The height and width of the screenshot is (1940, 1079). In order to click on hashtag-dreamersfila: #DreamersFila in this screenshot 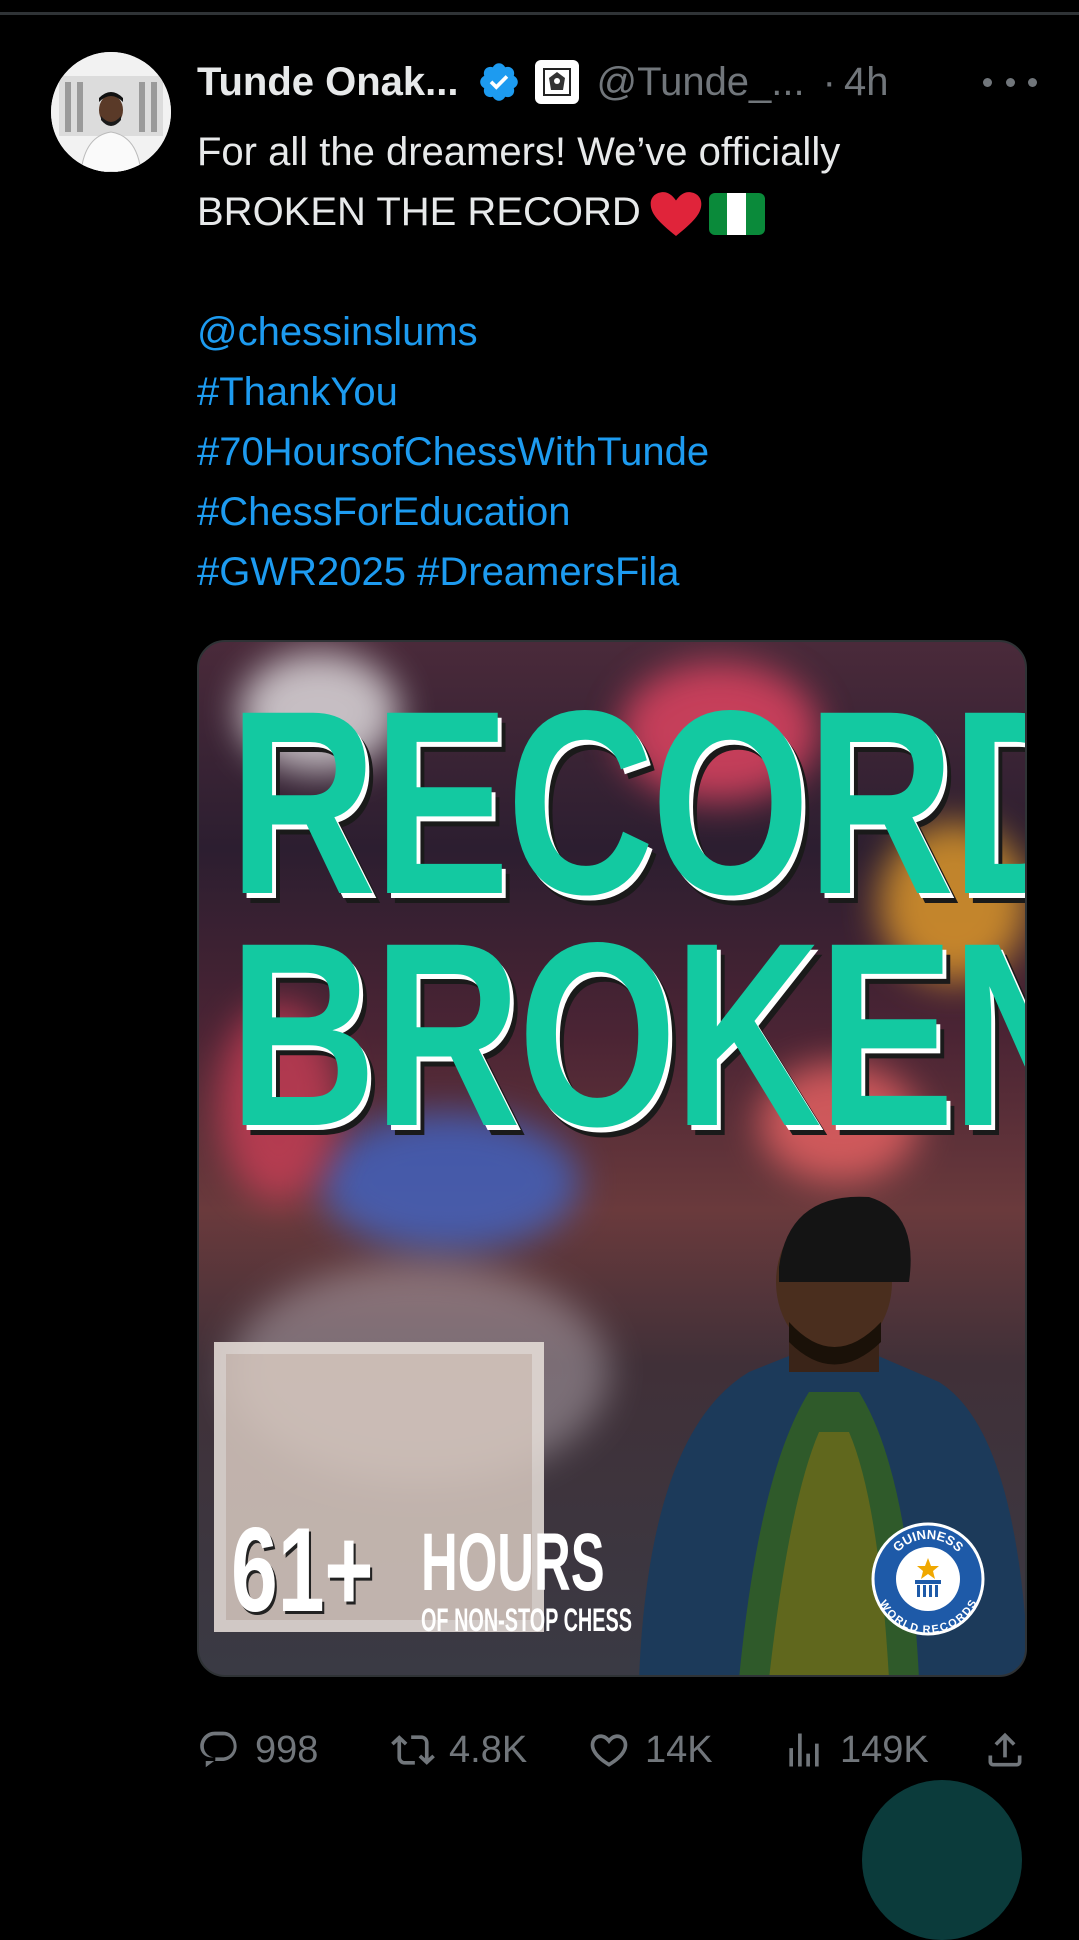, I will do `click(548, 572)`.